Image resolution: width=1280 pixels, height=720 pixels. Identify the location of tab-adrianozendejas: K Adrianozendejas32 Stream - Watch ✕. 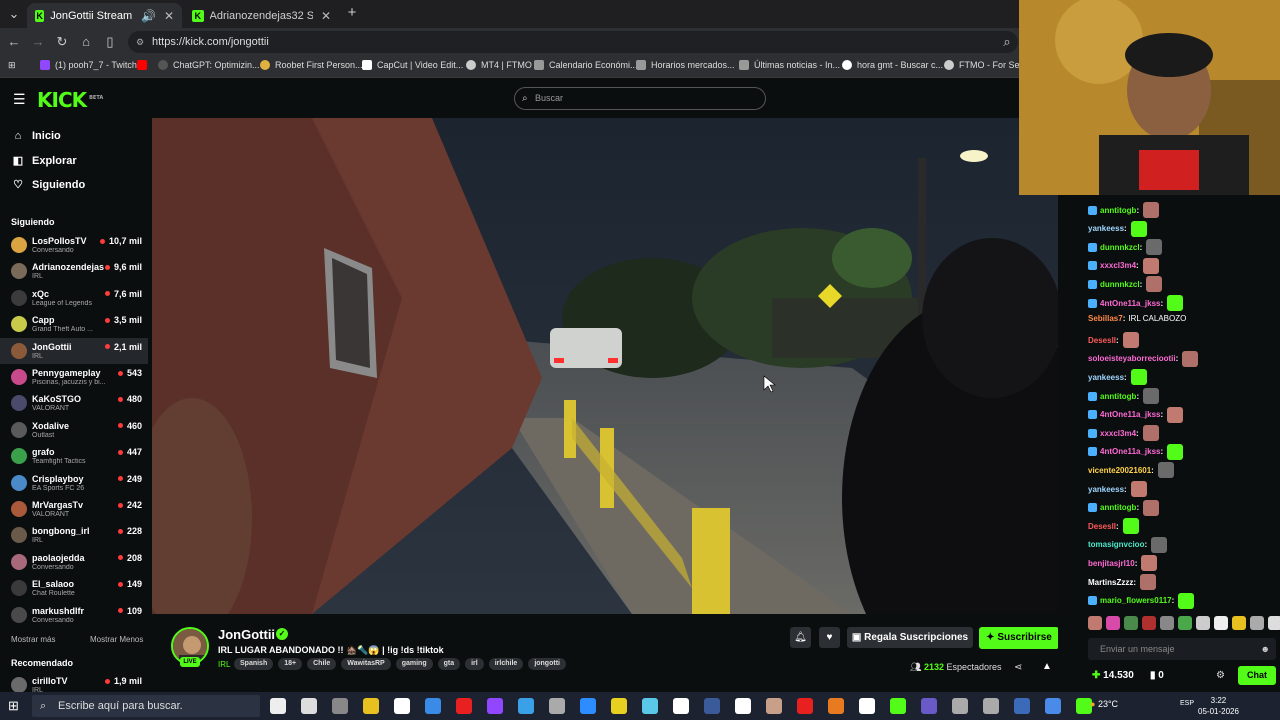
(261, 15).